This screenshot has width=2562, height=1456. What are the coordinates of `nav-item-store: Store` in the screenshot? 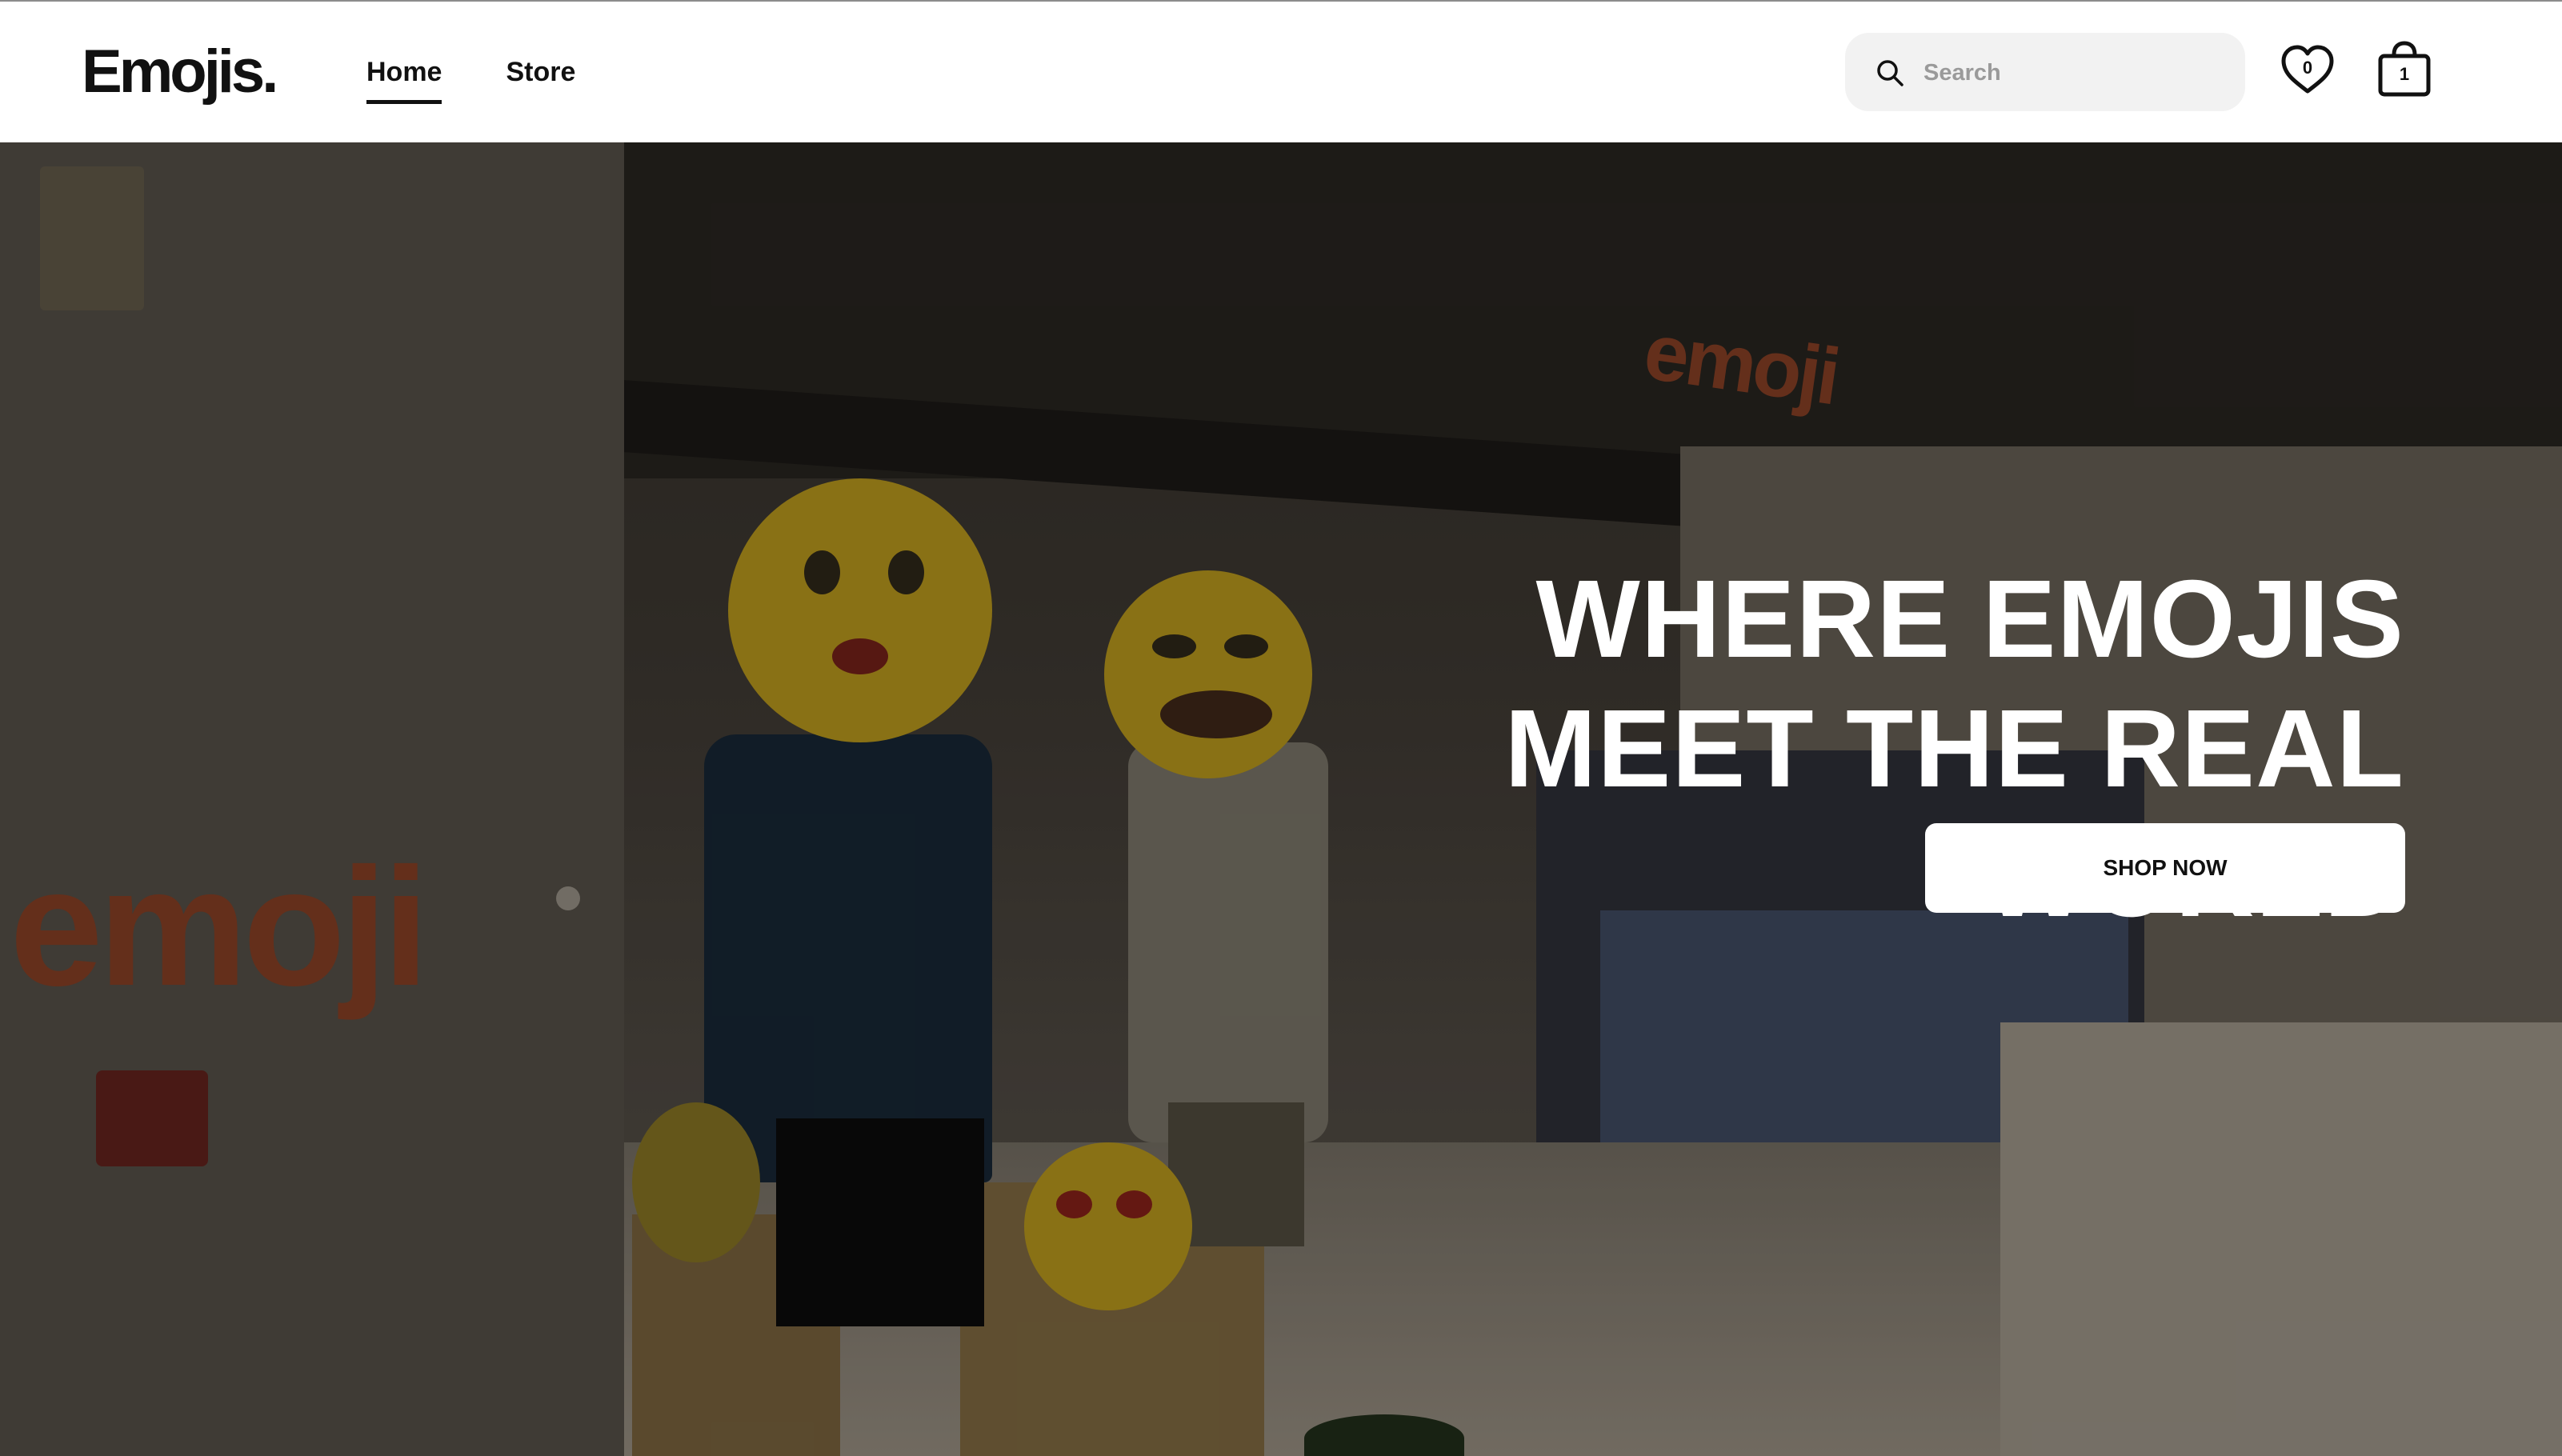 It's located at (540, 72).